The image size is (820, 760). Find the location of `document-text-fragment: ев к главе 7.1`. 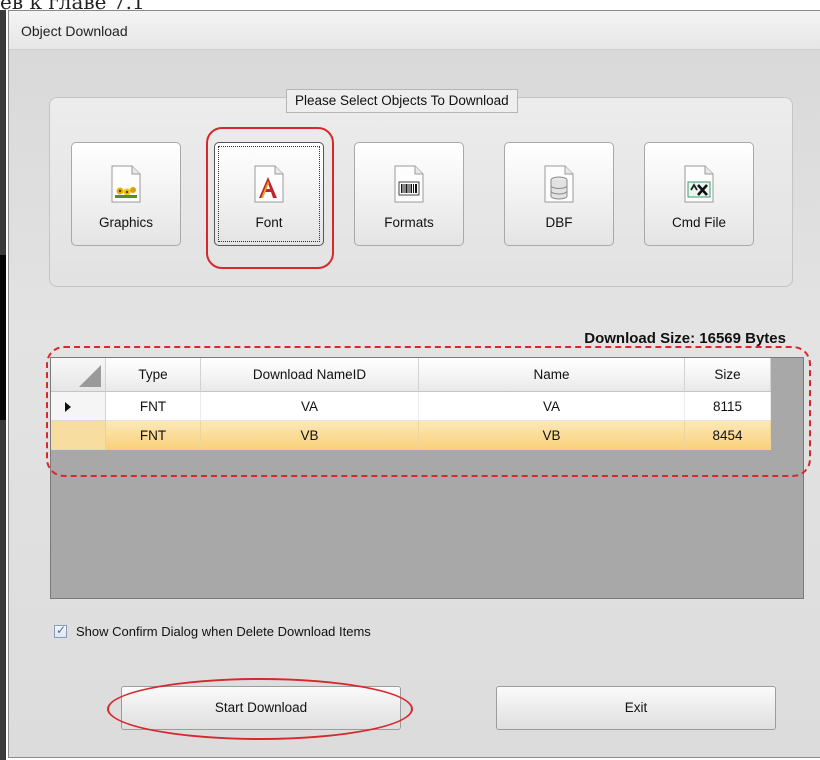

document-text-fragment: ев к главе 7.1 is located at coordinates (72, 7).